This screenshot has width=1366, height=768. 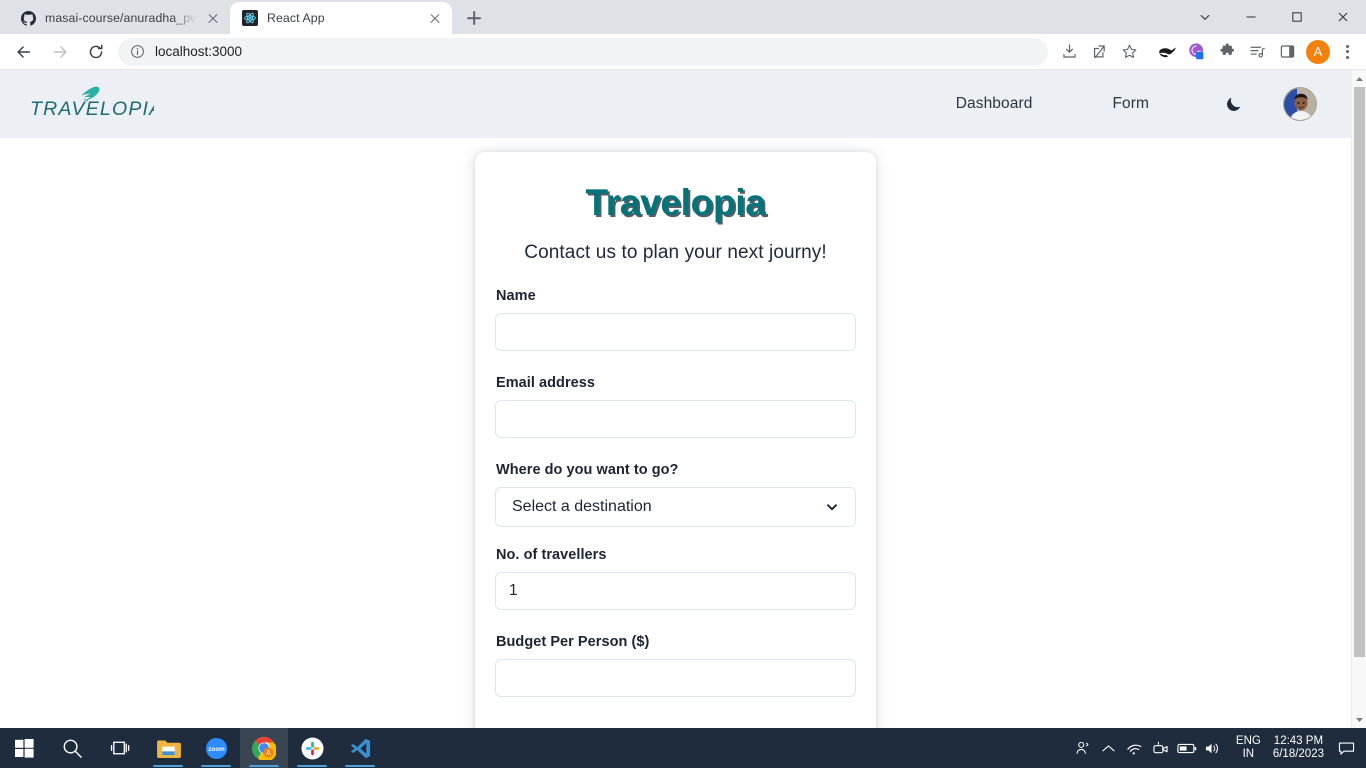 What do you see at coordinates (587, 470) in the screenshot?
I see `field-label: Where do you want to go?` at bounding box center [587, 470].